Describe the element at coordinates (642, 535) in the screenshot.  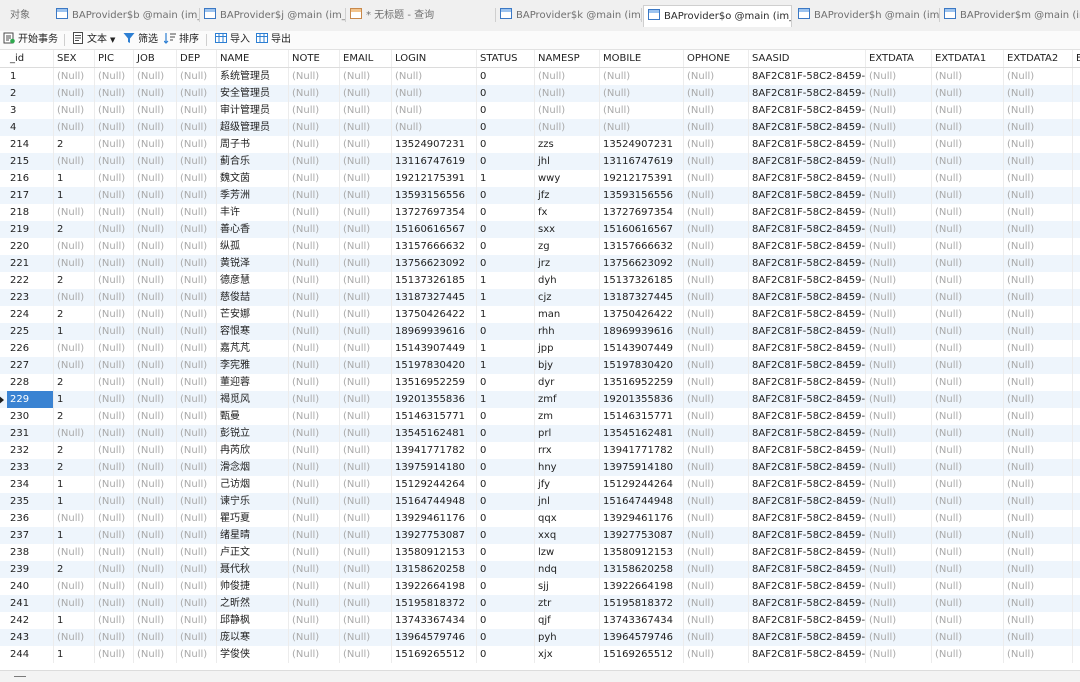
I see `cell-mobile: 13927753087` at that location.